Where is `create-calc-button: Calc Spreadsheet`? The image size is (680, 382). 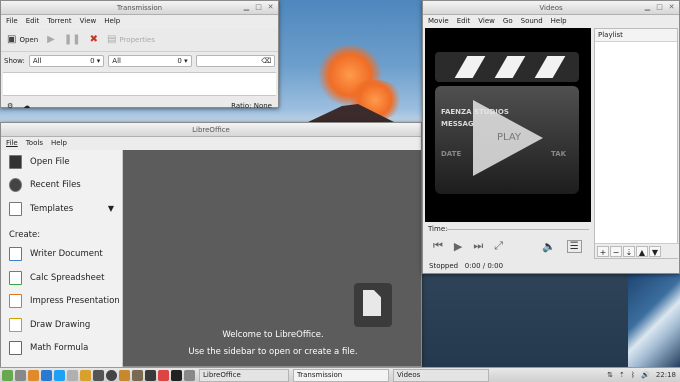 create-calc-button: Calc Spreadsheet is located at coordinates (61, 278).